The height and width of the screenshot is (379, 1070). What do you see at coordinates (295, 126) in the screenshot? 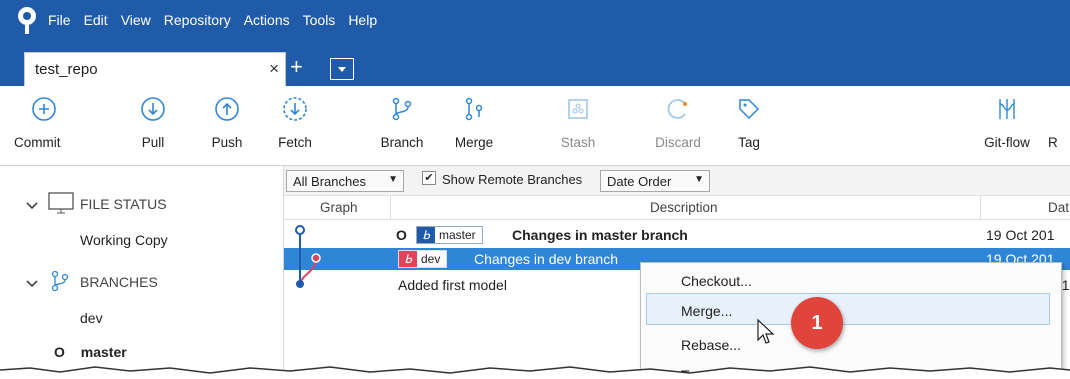
I see `fetch-button: Fetch` at bounding box center [295, 126].